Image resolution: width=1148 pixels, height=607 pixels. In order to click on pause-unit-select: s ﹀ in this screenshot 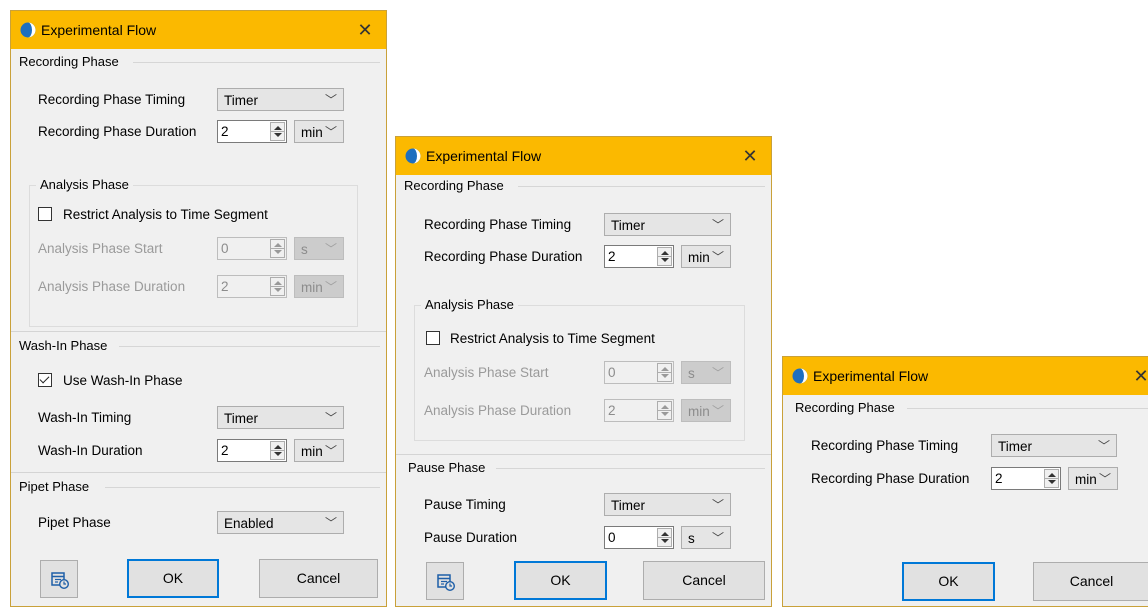, I will do `click(706, 537)`.